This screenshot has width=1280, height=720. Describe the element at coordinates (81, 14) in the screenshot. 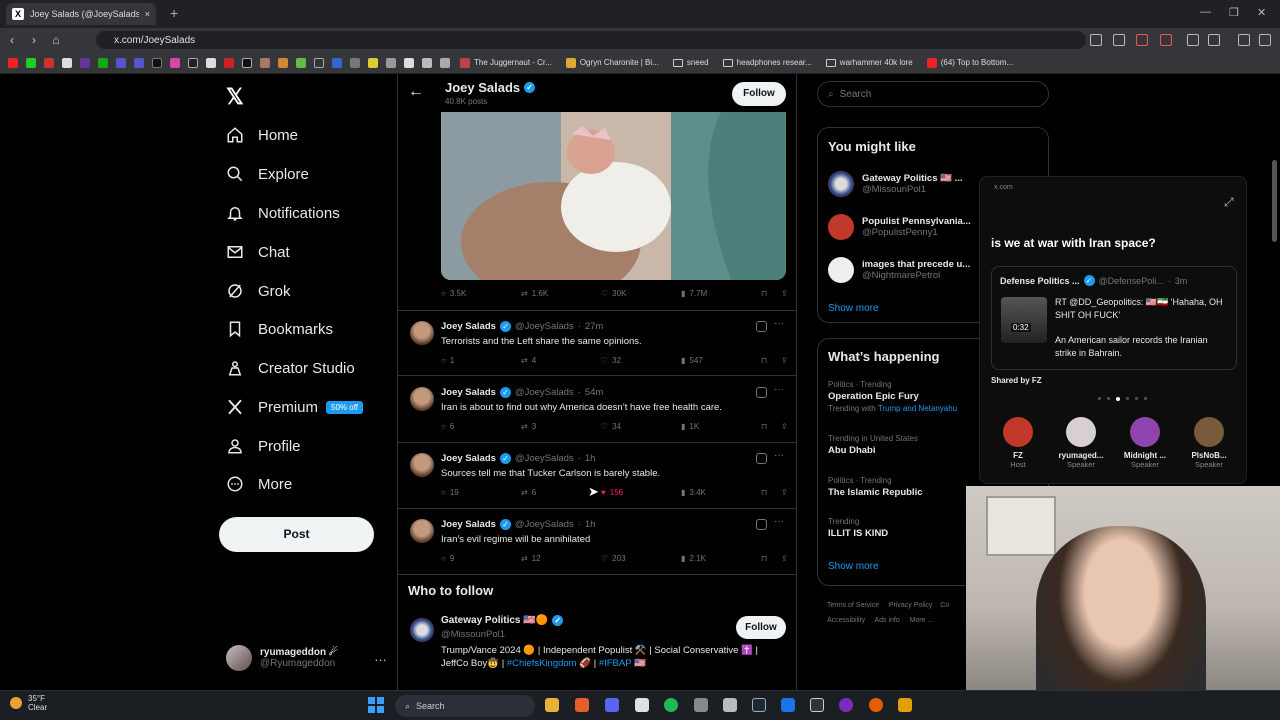

I see `browser-tab: X Joey Salads (@JoeySalads) / X ×` at that location.